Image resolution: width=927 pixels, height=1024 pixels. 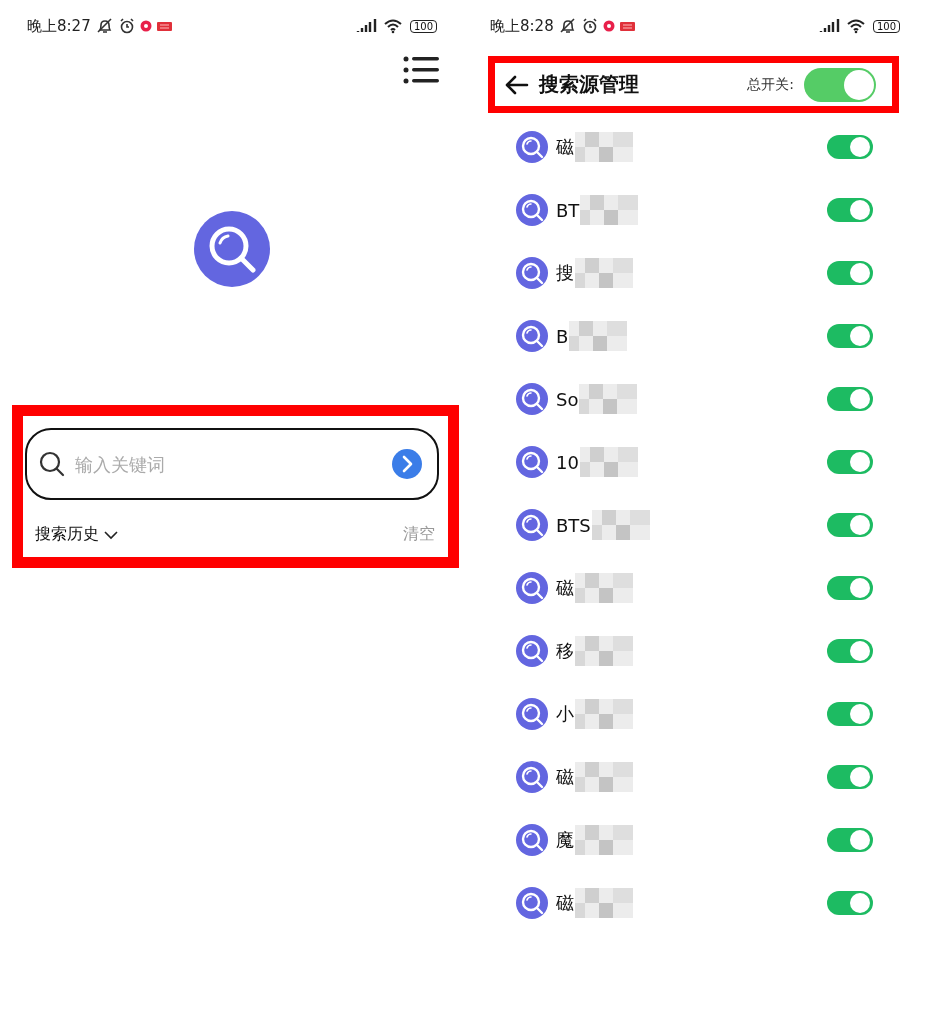 I want to click on source-name: 魔, so click(x=565, y=840).